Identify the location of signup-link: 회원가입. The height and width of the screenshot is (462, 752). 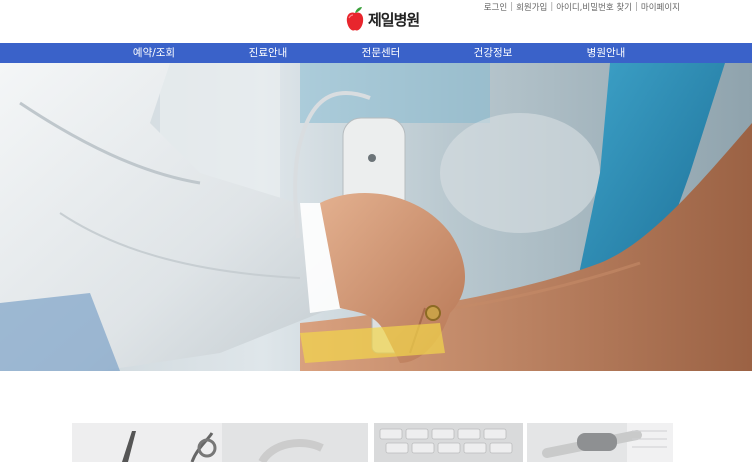
(531, 7).